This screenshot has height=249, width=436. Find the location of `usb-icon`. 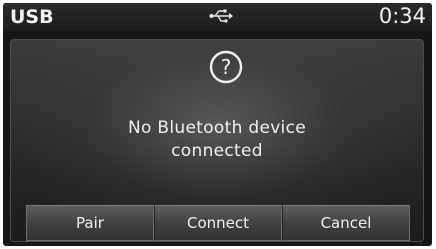

usb-icon is located at coordinates (221, 16).